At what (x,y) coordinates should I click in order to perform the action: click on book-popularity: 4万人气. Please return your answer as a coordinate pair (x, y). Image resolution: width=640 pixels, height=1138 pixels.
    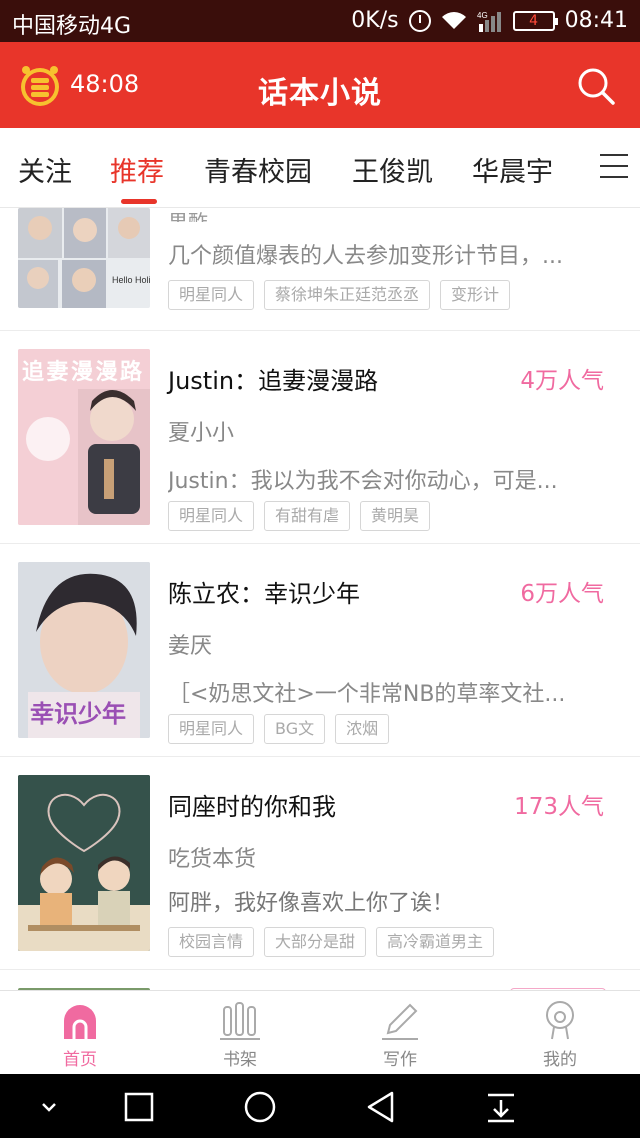
    Looking at the image, I should click on (562, 381).